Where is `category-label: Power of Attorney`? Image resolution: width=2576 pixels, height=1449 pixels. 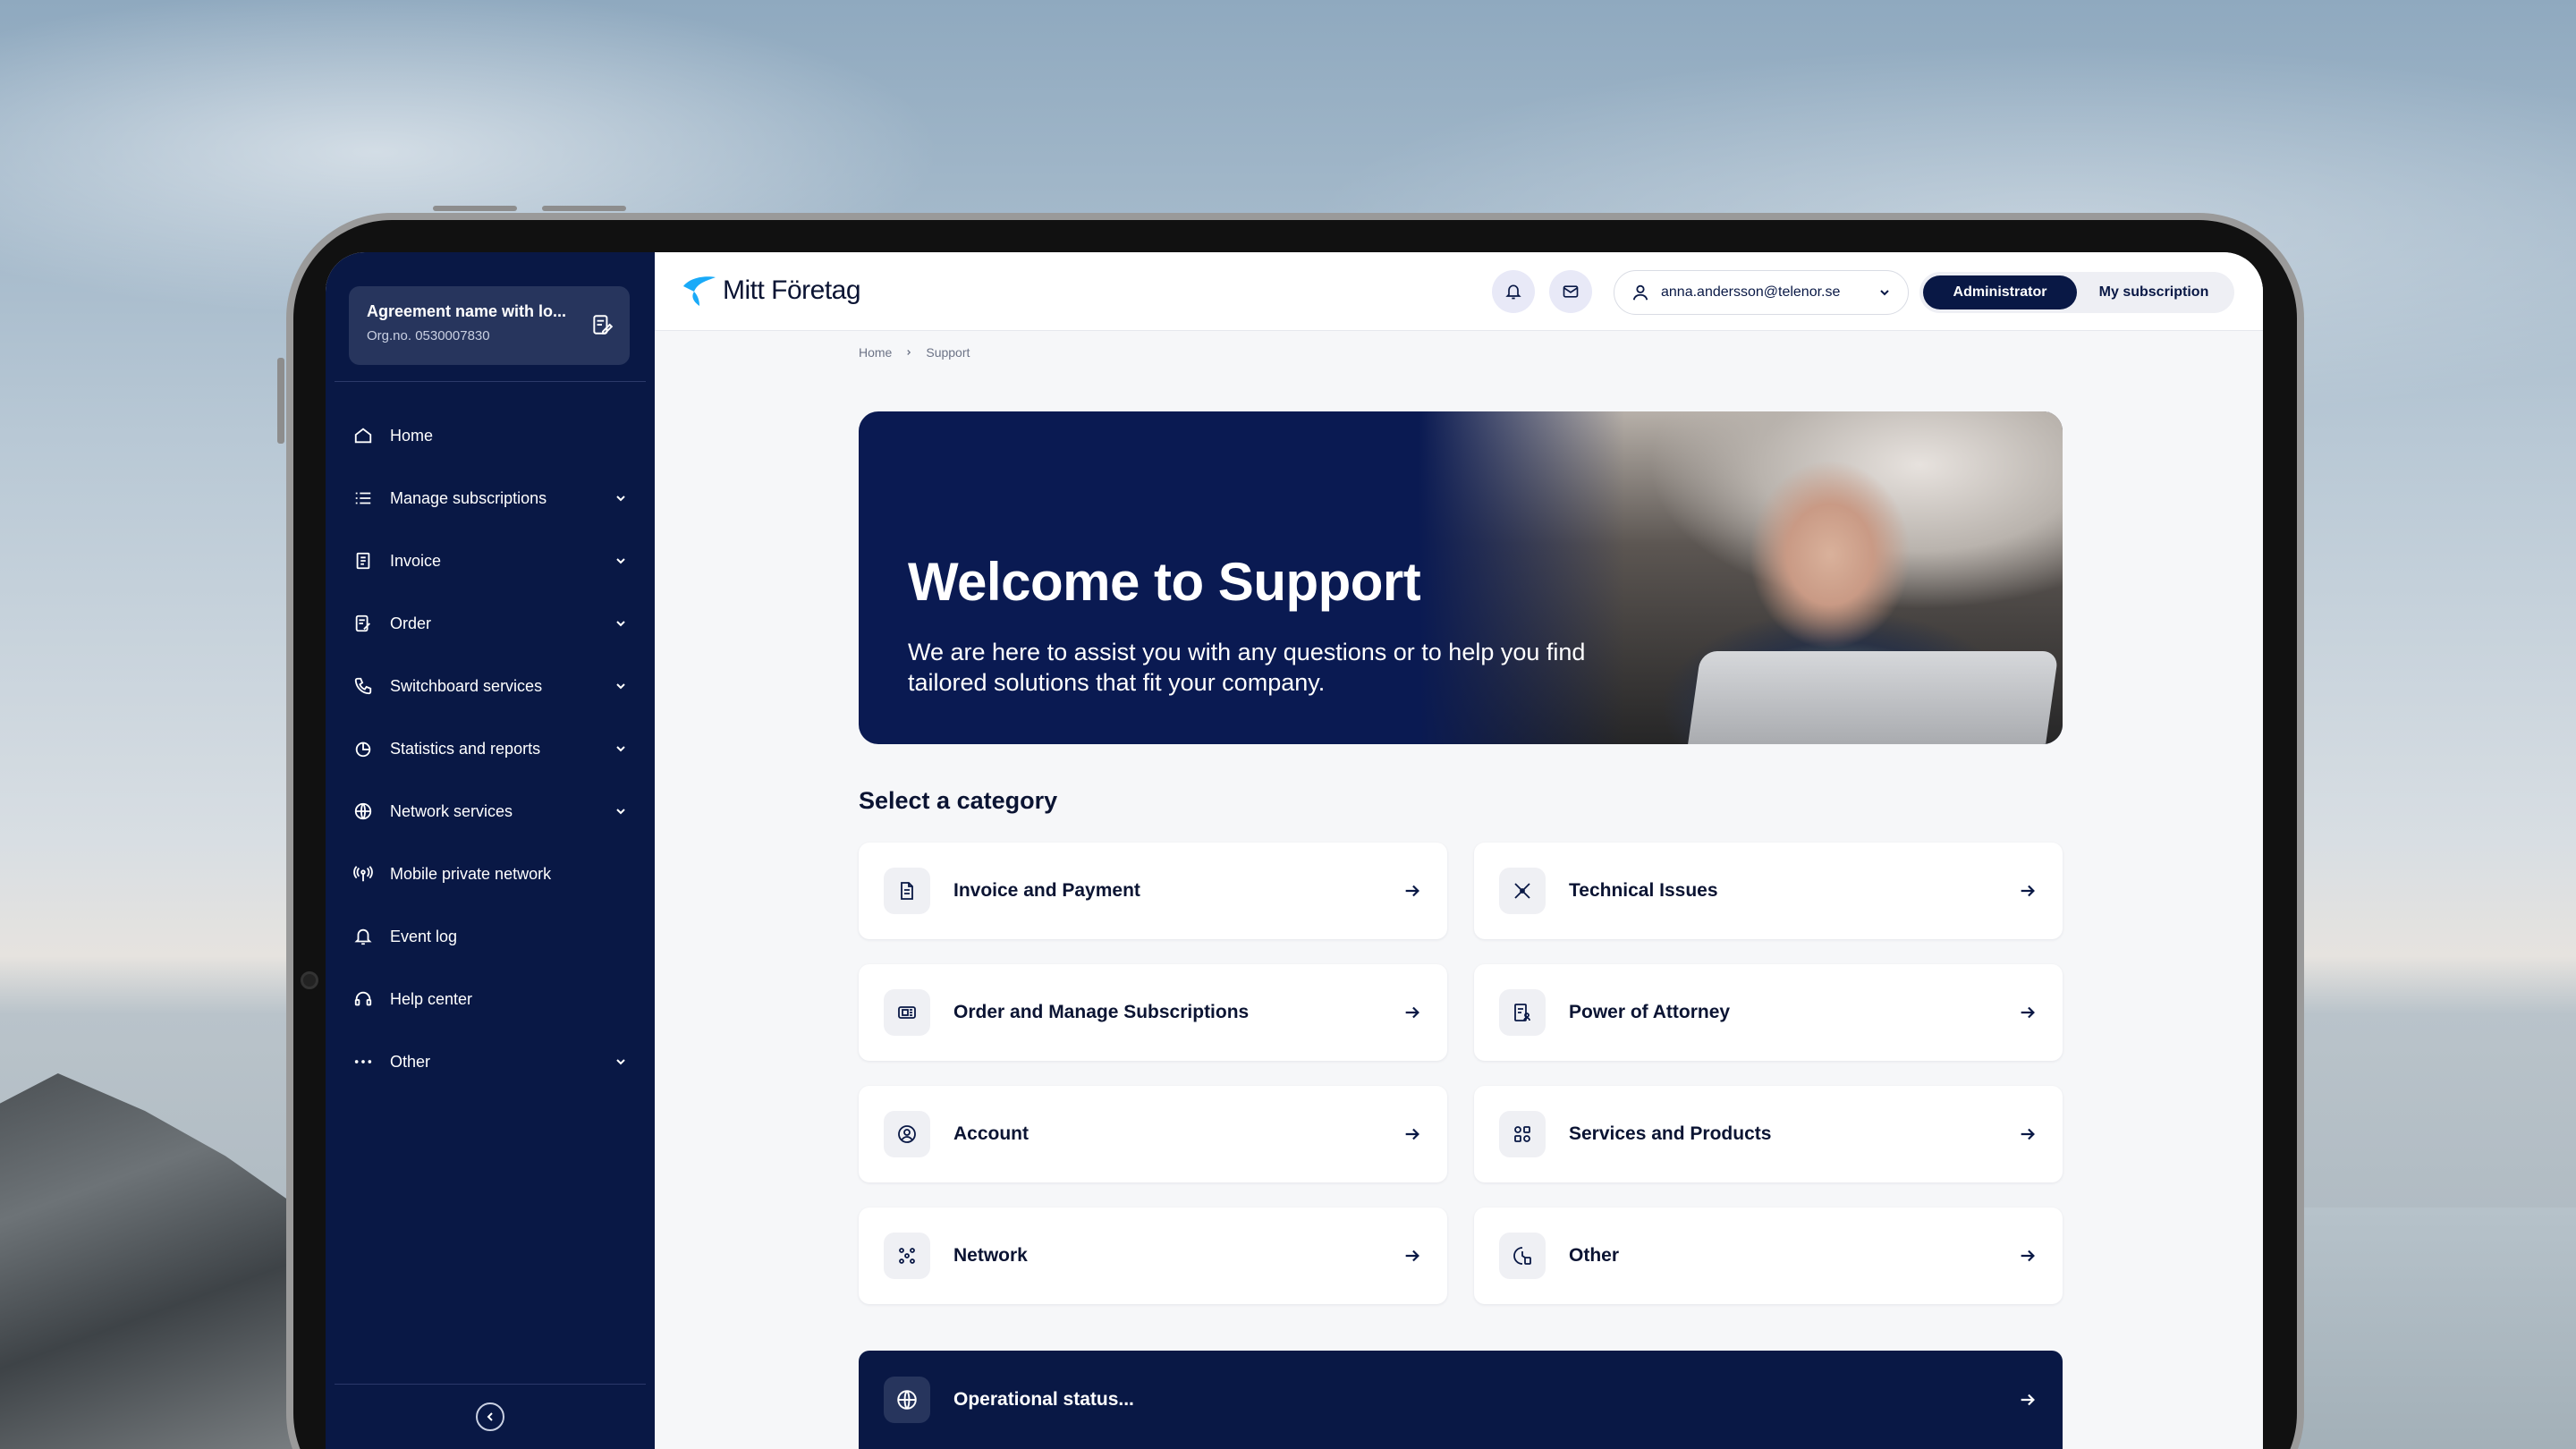
category-label: Power of Attorney is located at coordinates (1650, 1012).